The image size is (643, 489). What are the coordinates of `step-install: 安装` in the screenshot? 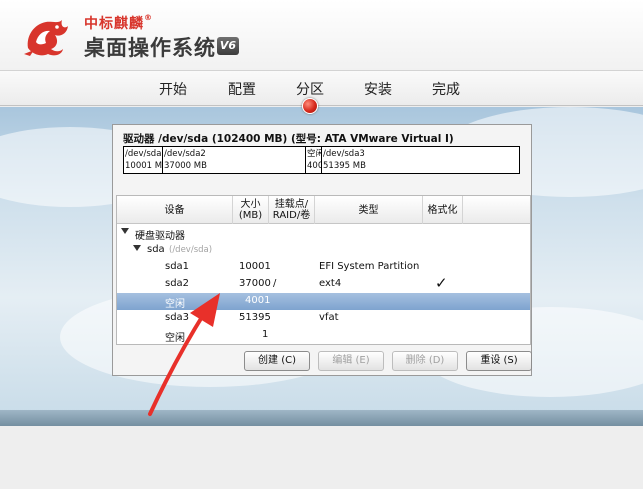 It's located at (378, 90).